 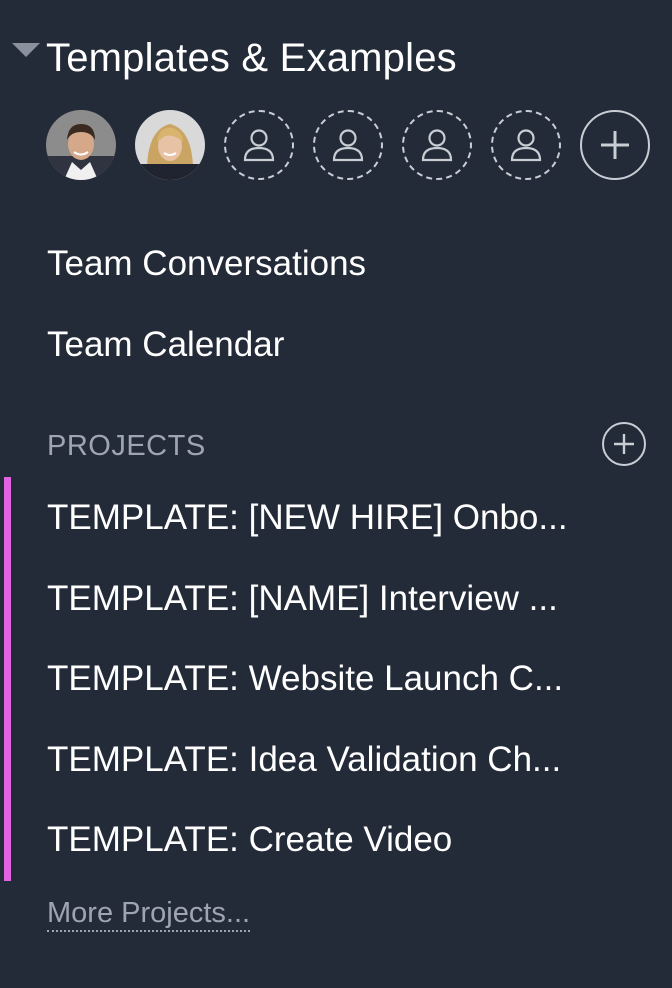 What do you see at coordinates (327, 860) in the screenshot?
I see `project-item: TEMPLATE: Create Video` at bounding box center [327, 860].